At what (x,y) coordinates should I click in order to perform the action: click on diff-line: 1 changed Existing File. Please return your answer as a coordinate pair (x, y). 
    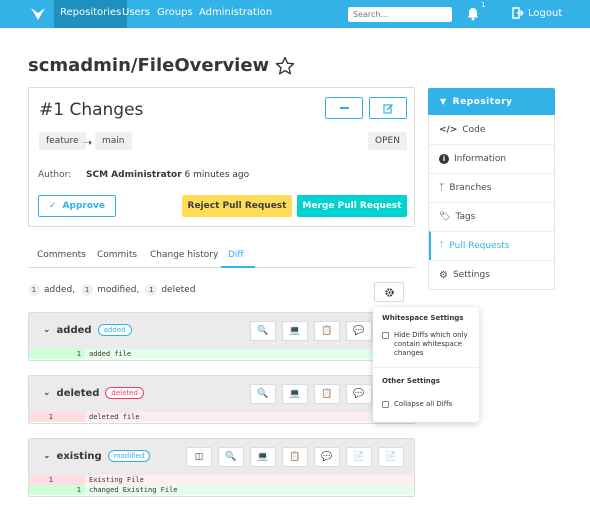
    Looking at the image, I should click on (221, 490).